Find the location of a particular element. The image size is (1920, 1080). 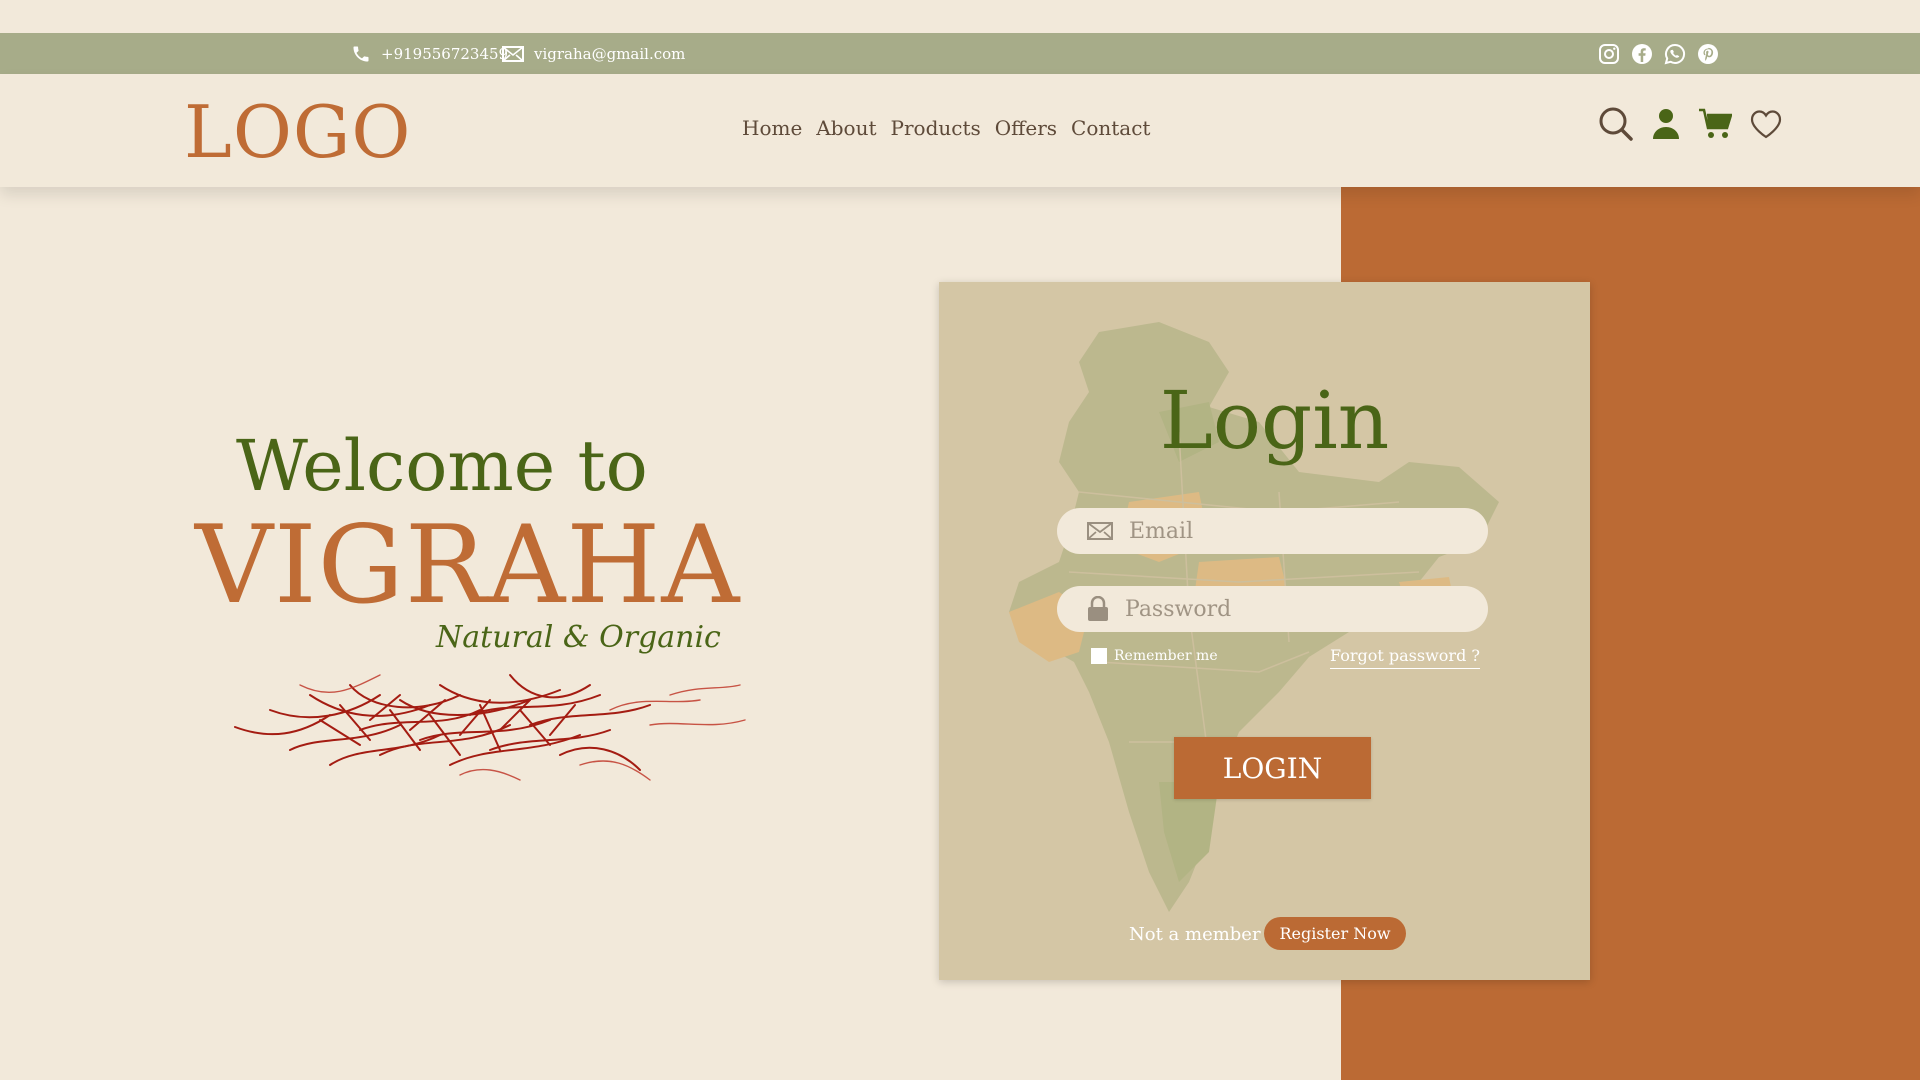

phone-contact: +919556723459 is located at coordinates (429, 53).